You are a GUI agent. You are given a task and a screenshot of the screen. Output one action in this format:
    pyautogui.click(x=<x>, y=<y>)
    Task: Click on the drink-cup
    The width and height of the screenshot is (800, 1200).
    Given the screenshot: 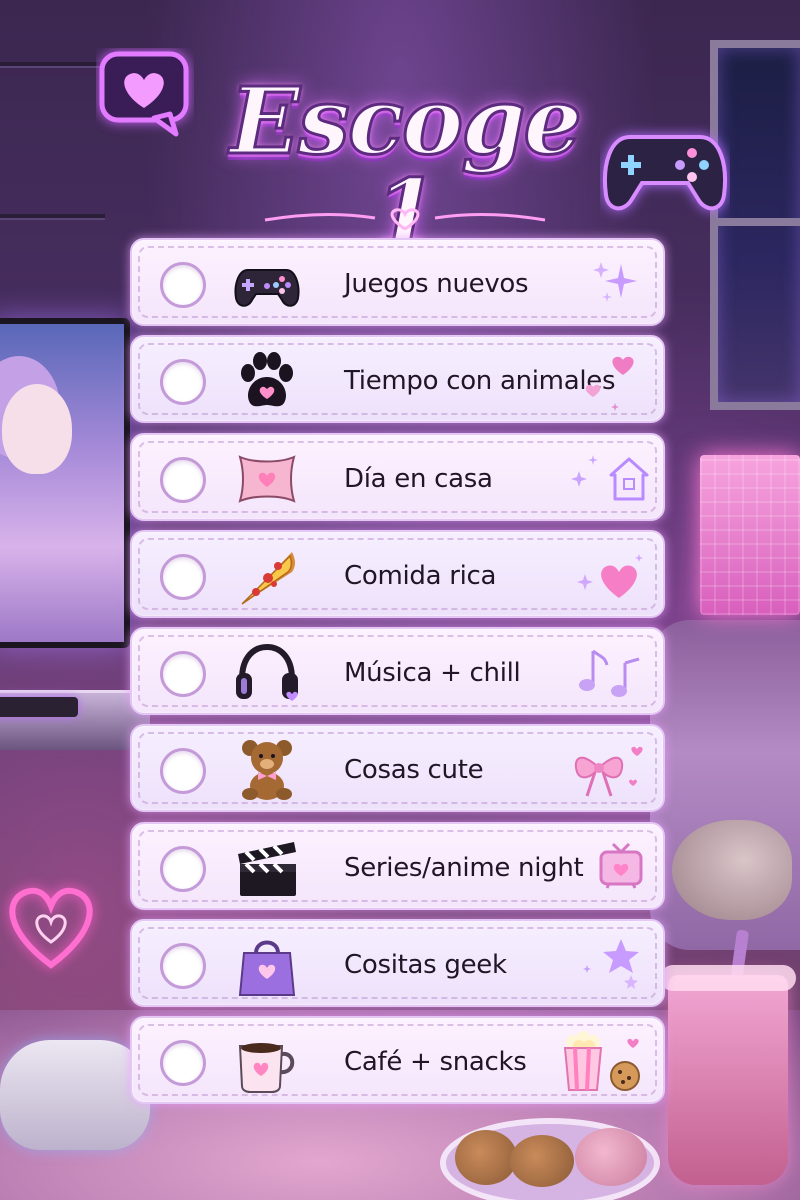 What is the action you would take?
    pyautogui.click(x=728, y=1080)
    